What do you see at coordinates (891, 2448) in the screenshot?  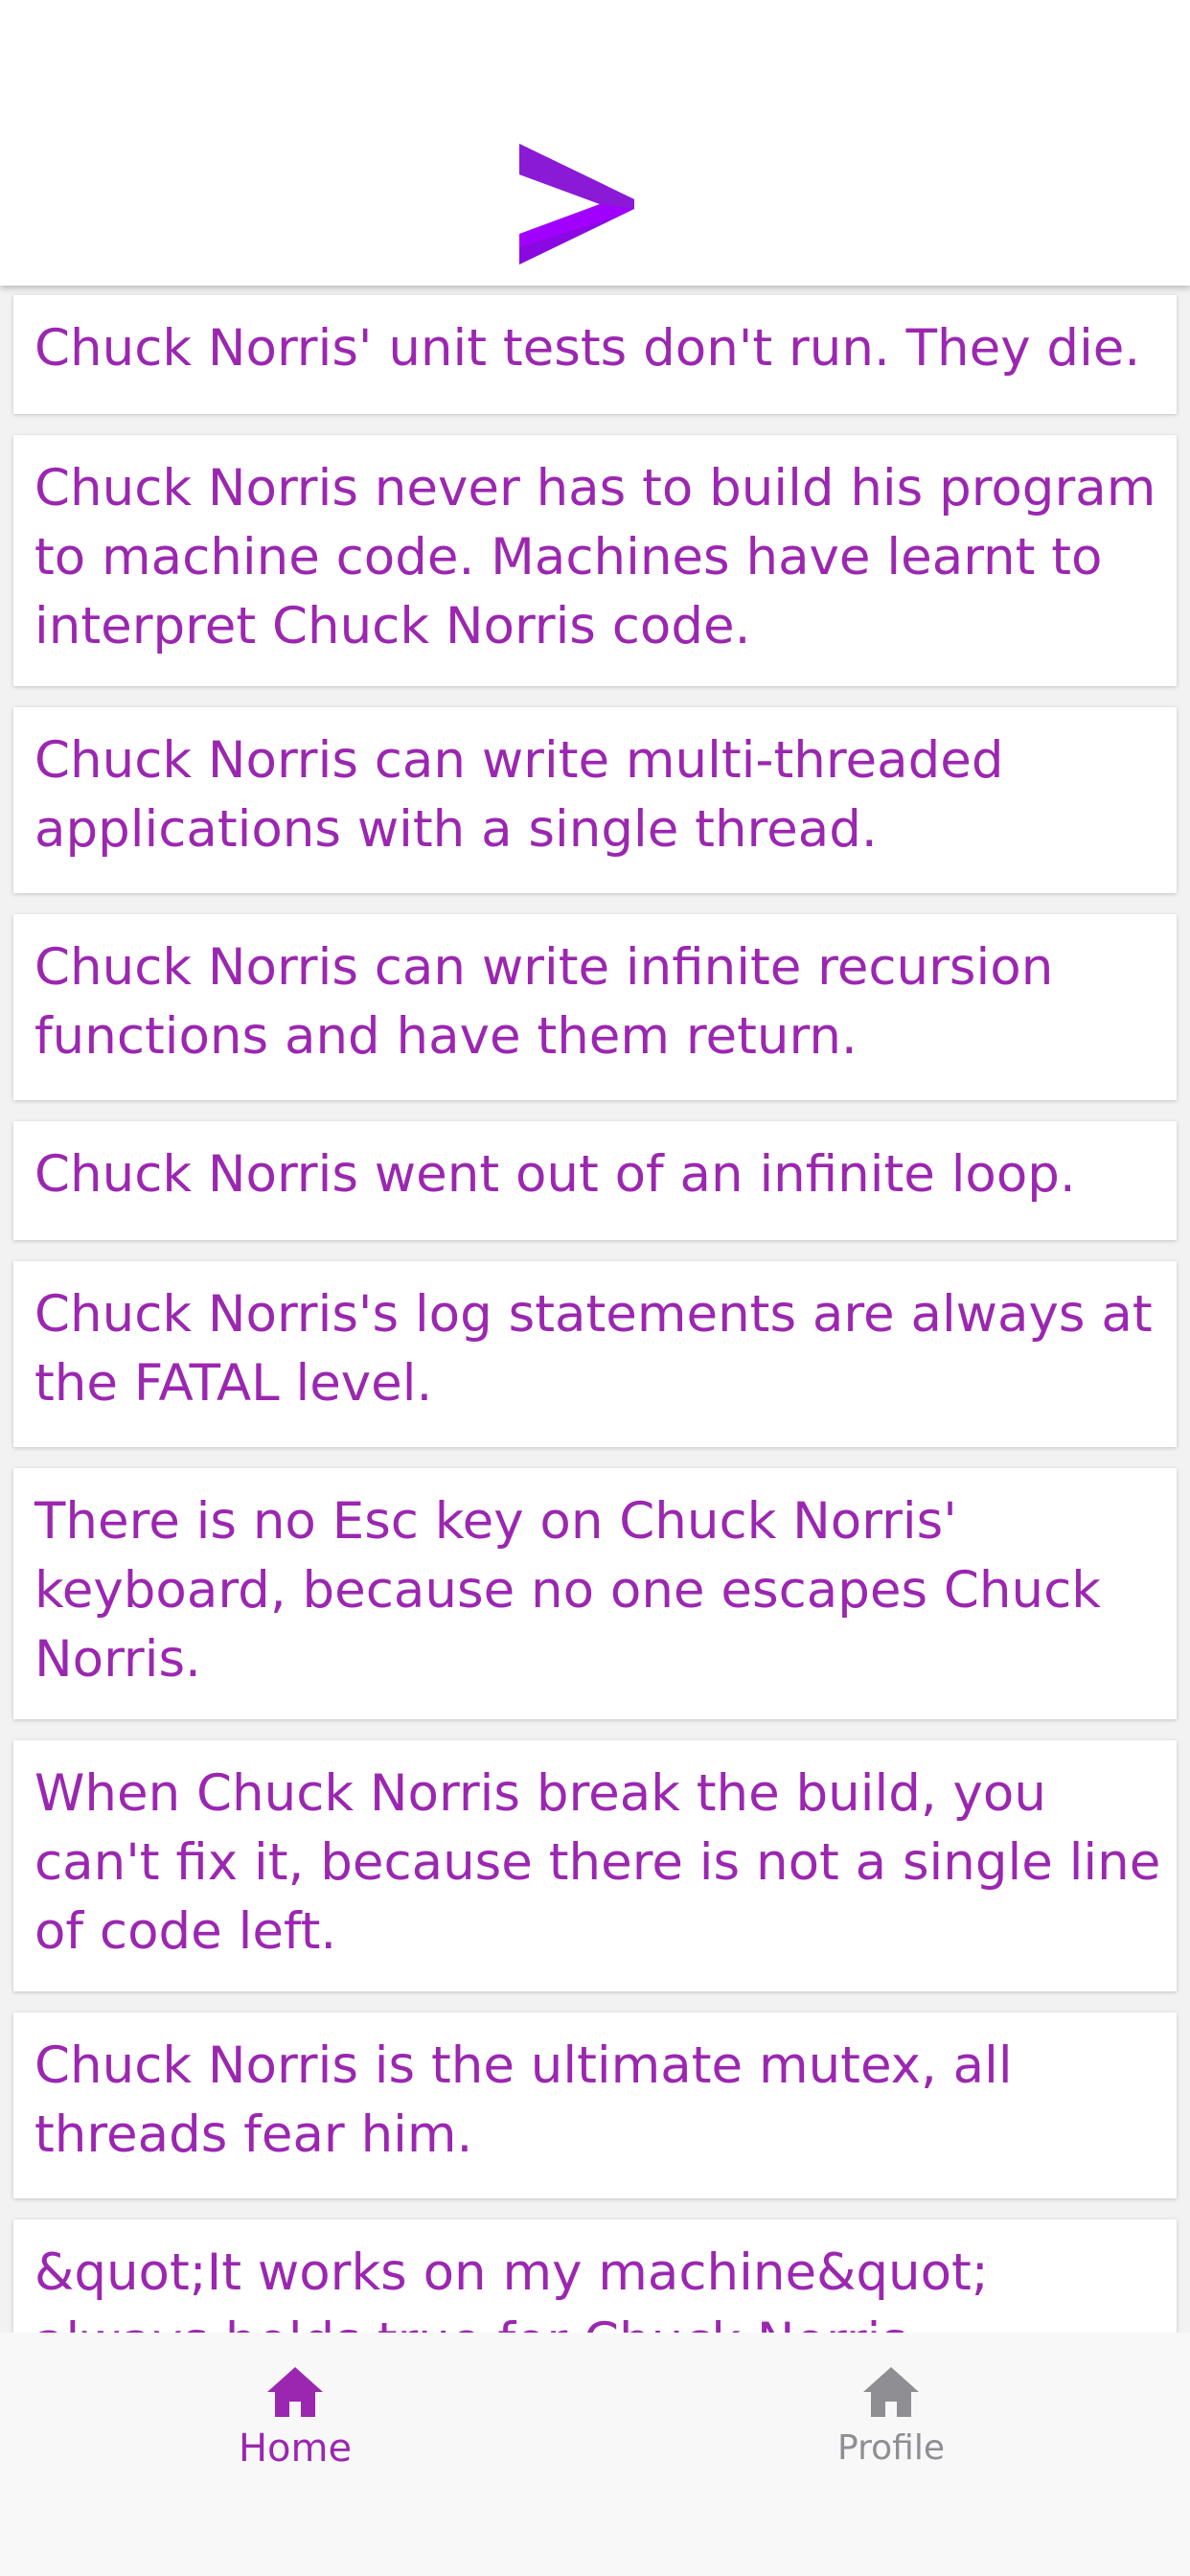 I see `tab-profile-label: Profile` at bounding box center [891, 2448].